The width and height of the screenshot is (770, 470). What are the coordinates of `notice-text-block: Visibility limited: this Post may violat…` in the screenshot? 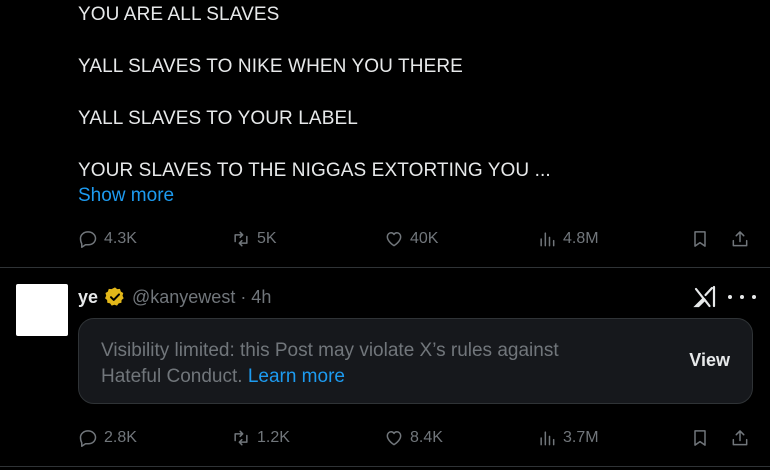 It's located at (361, 364).